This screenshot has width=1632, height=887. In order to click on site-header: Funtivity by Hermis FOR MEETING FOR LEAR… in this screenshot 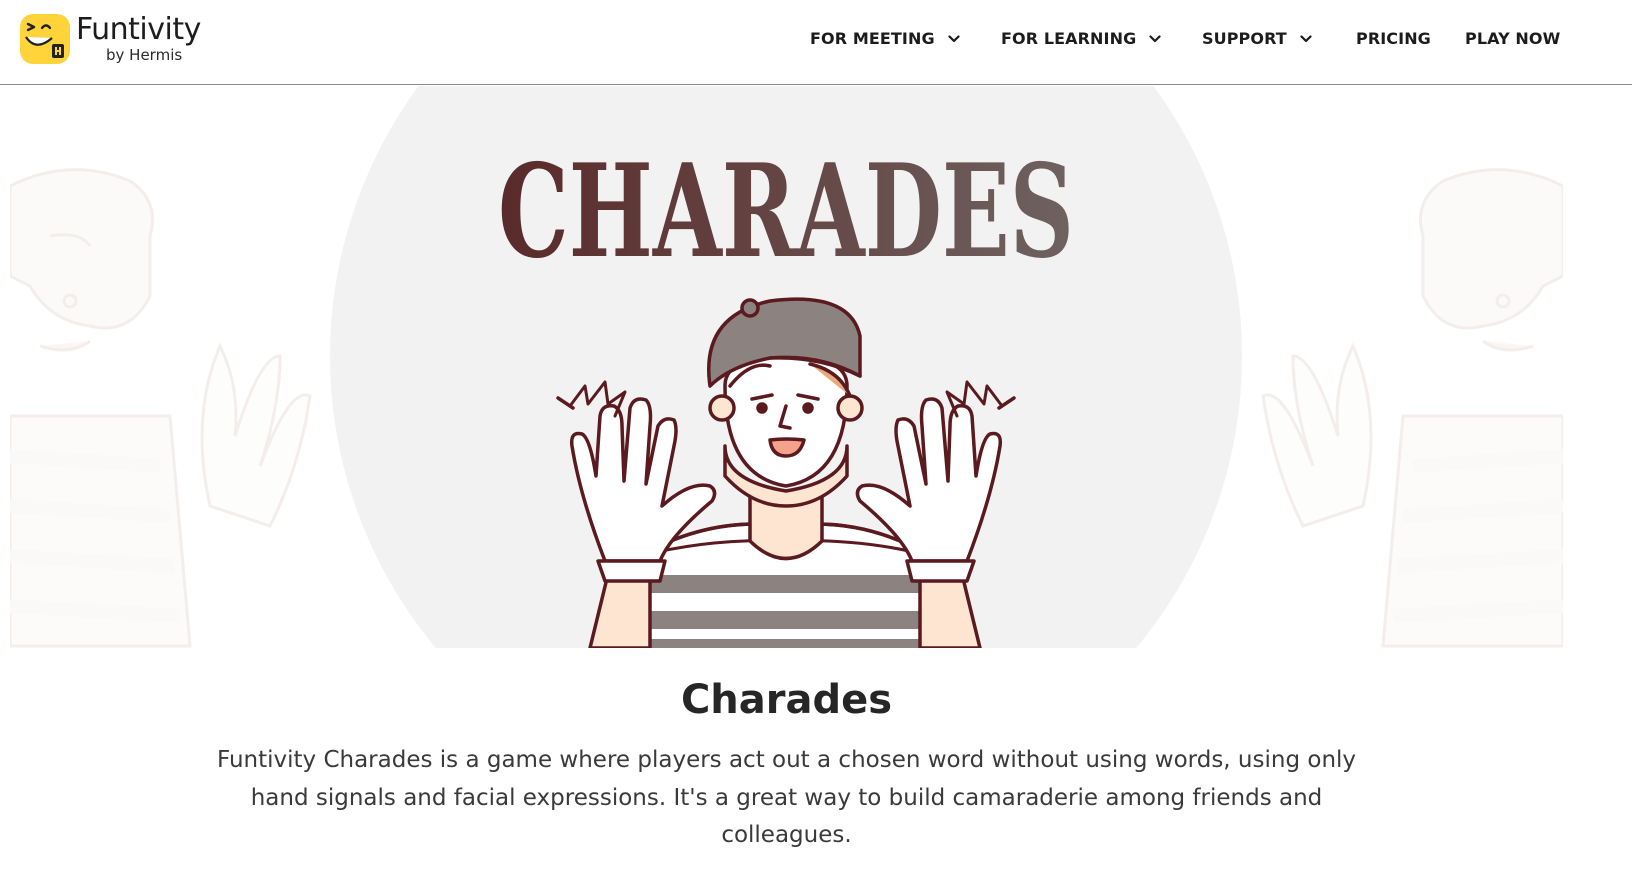, I will do `click(816, 42)`.